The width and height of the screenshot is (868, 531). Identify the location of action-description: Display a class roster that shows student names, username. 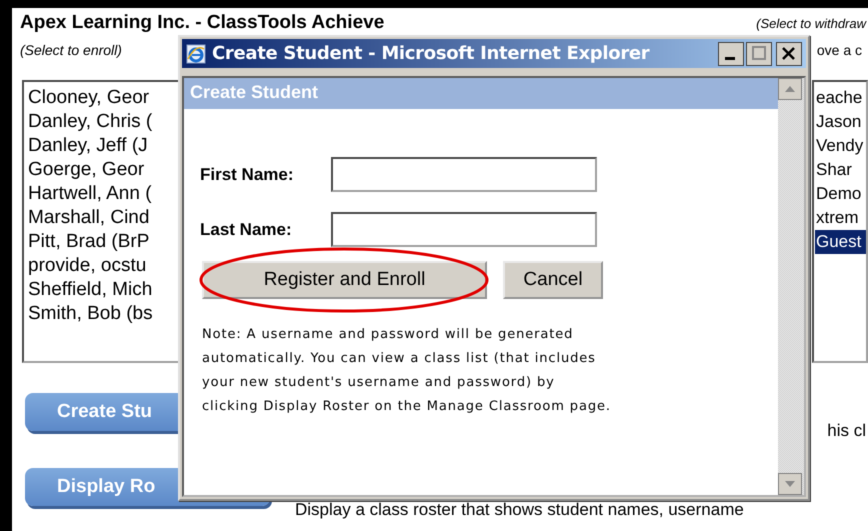
(519, 510).